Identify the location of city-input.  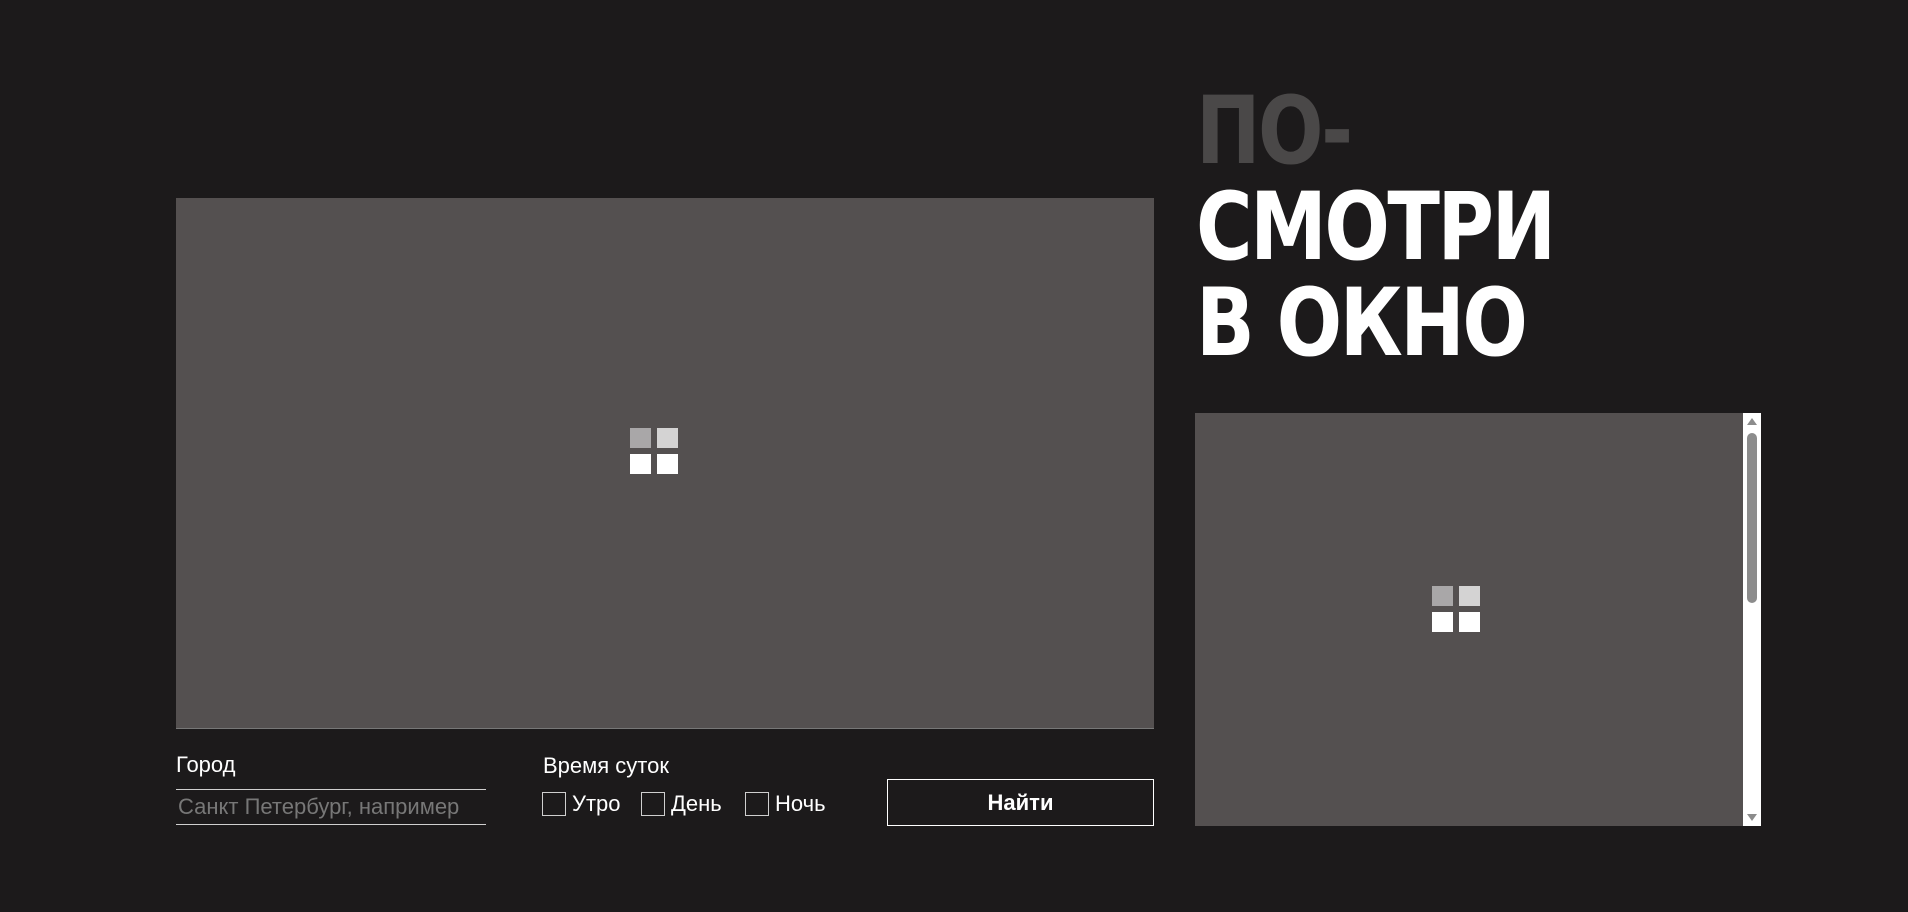
(331, 807).